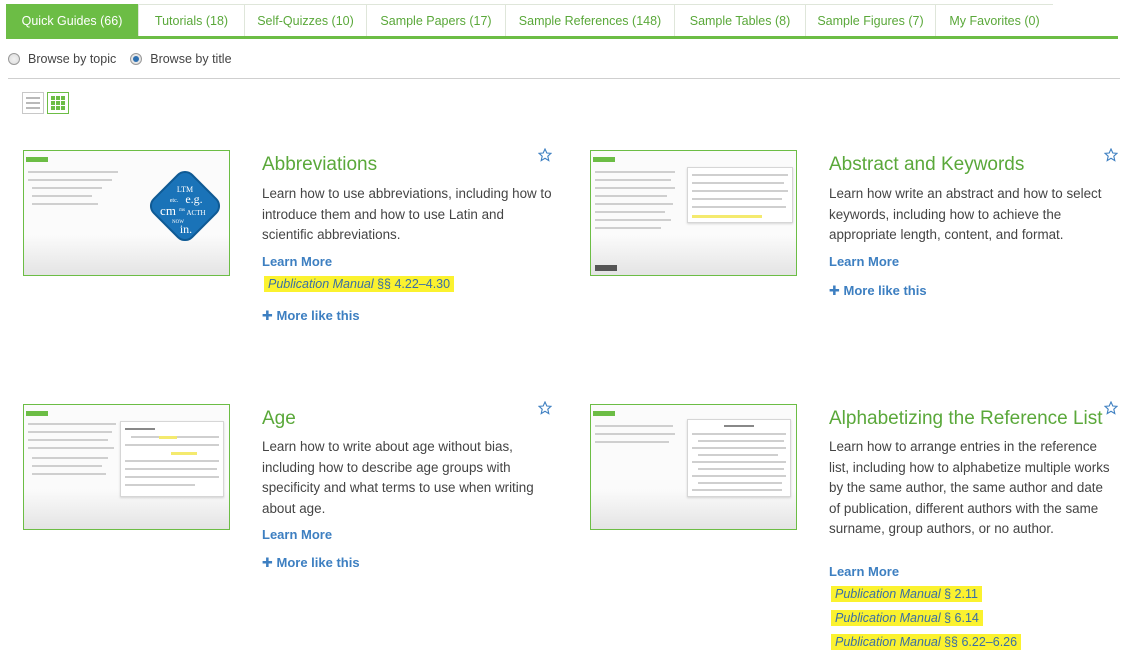  I want to click on browse-by-topic-label: Browse by topic, so click(72, 59).